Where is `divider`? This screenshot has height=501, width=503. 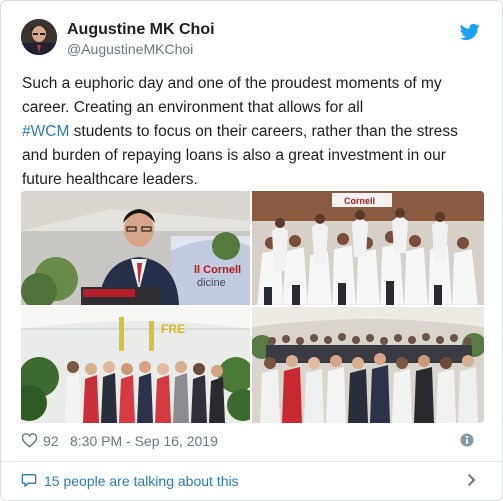
divider is located at coordinates (251, 461).